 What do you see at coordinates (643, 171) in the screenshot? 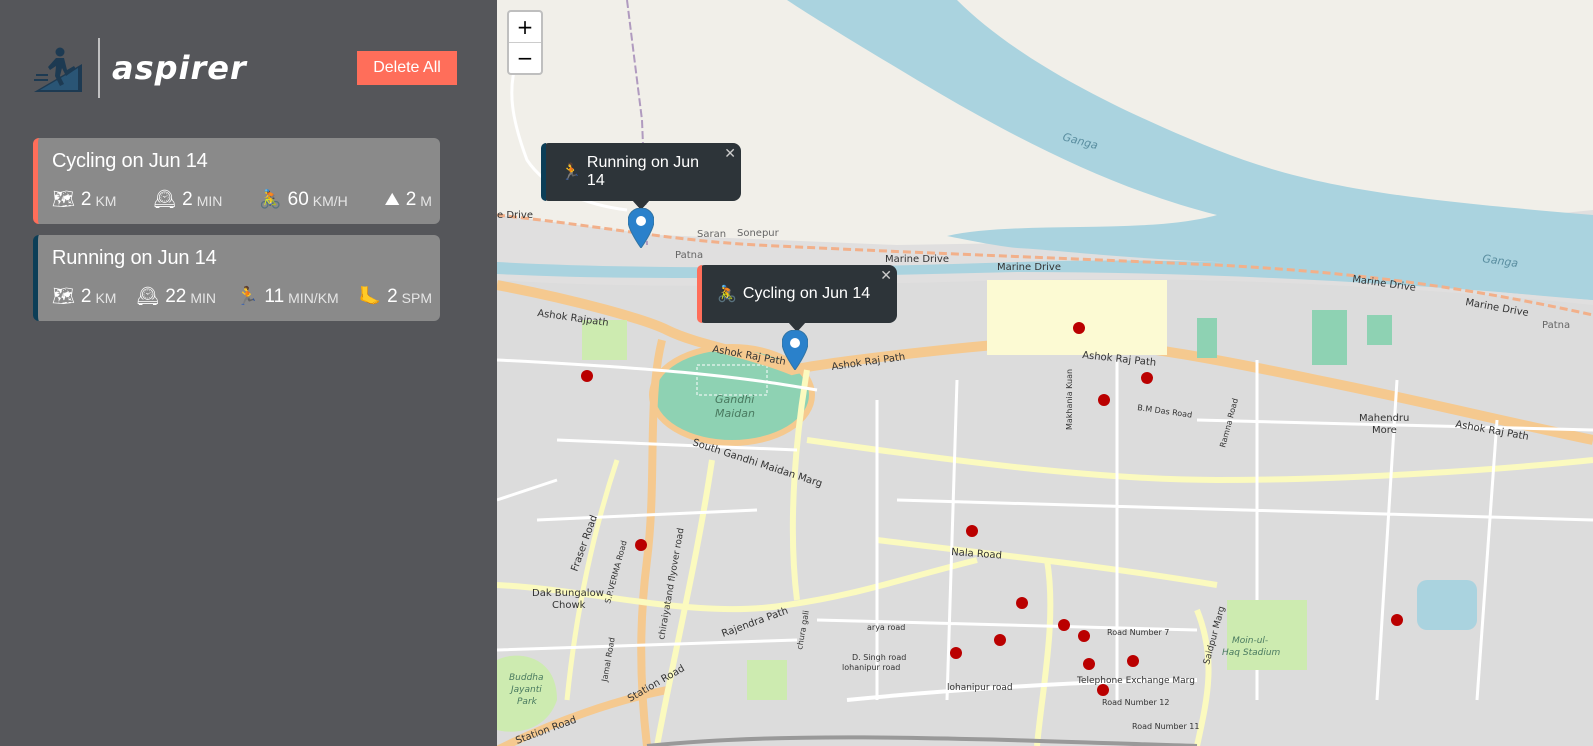
I see `popup-label: Running on Jun 14` at bounding box center [643, 171].